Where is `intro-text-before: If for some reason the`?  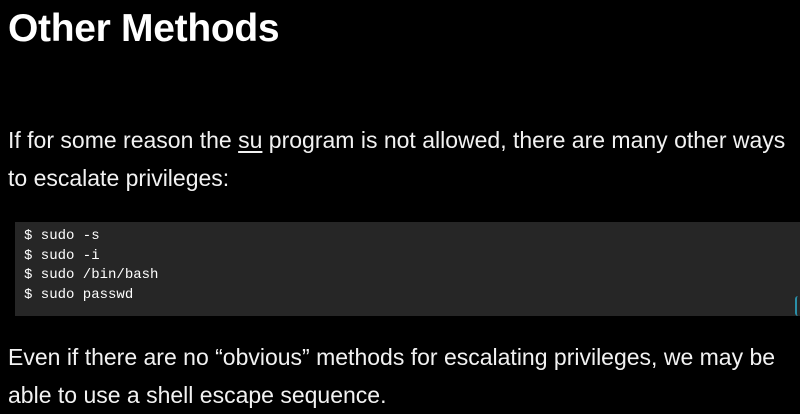 intro-text-before: If for some reason the is located at coordinates (123, 140).